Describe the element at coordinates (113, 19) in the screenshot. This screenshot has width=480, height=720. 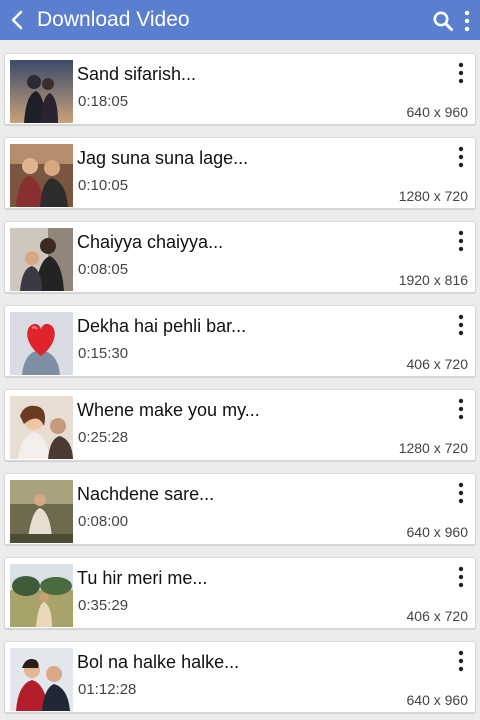
I see `page-title: Download Video` at that location.